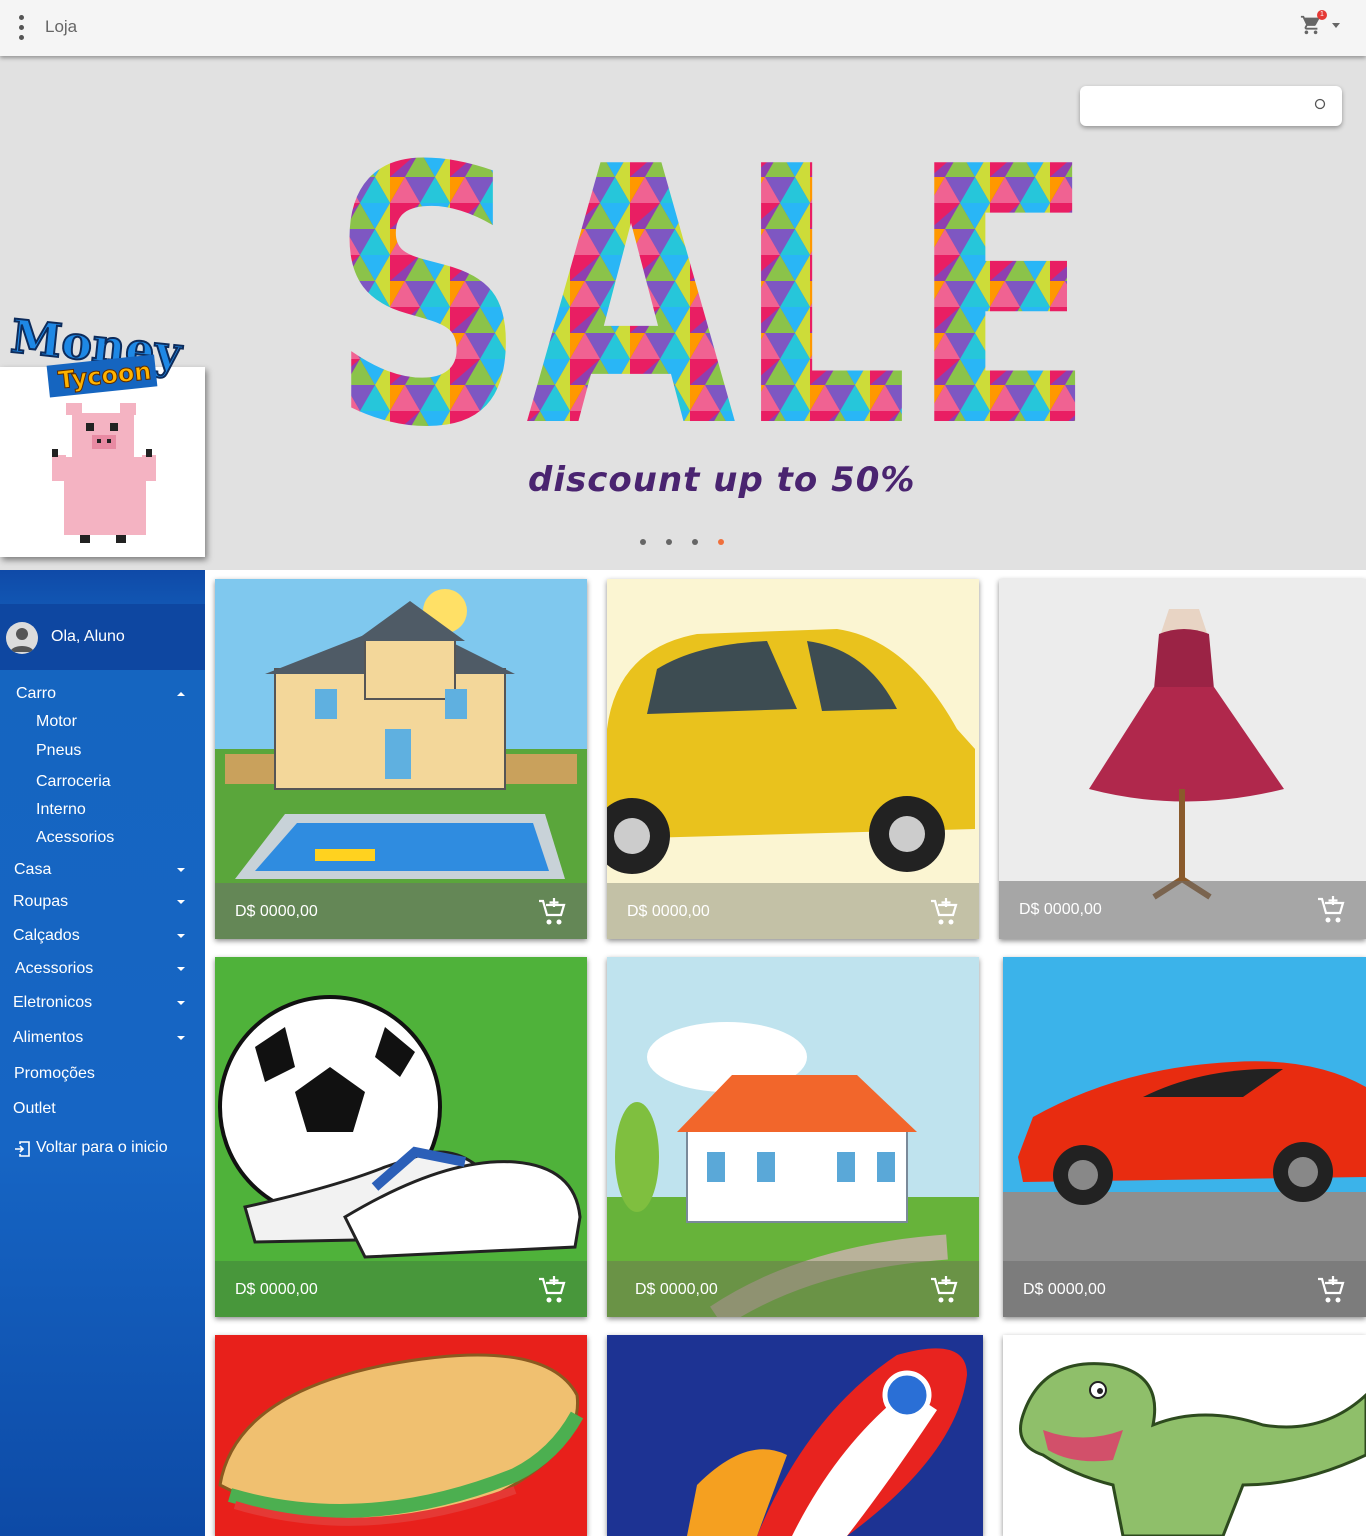 This screenshot has height=1536, width=1366. What do you see at coordinates (102, 936) in the screenshot?
I see `category-calcados: Calçados` at bounding box center [102, 936].